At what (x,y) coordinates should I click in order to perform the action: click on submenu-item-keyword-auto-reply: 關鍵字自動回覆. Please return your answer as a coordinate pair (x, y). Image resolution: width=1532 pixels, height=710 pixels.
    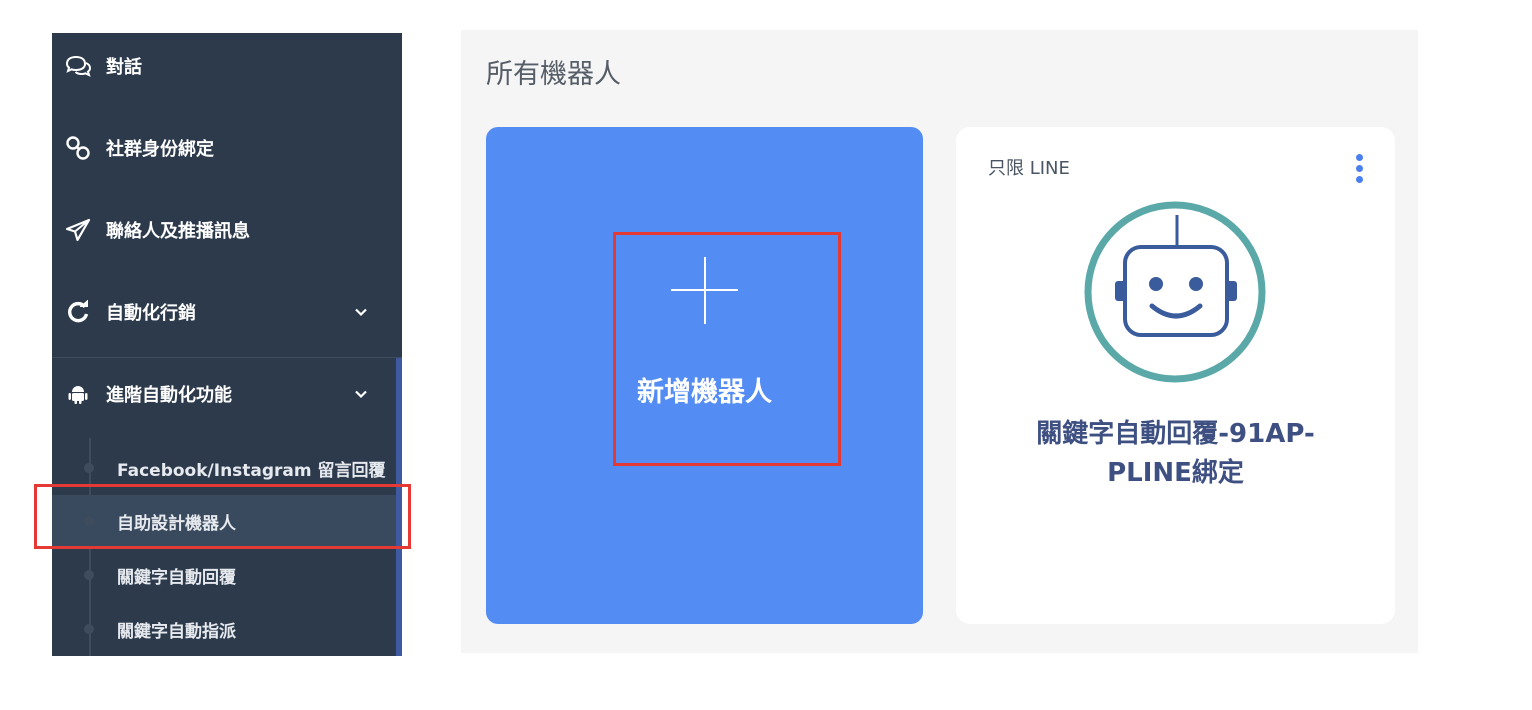
    Looking at the image, I should click on (224, 575).